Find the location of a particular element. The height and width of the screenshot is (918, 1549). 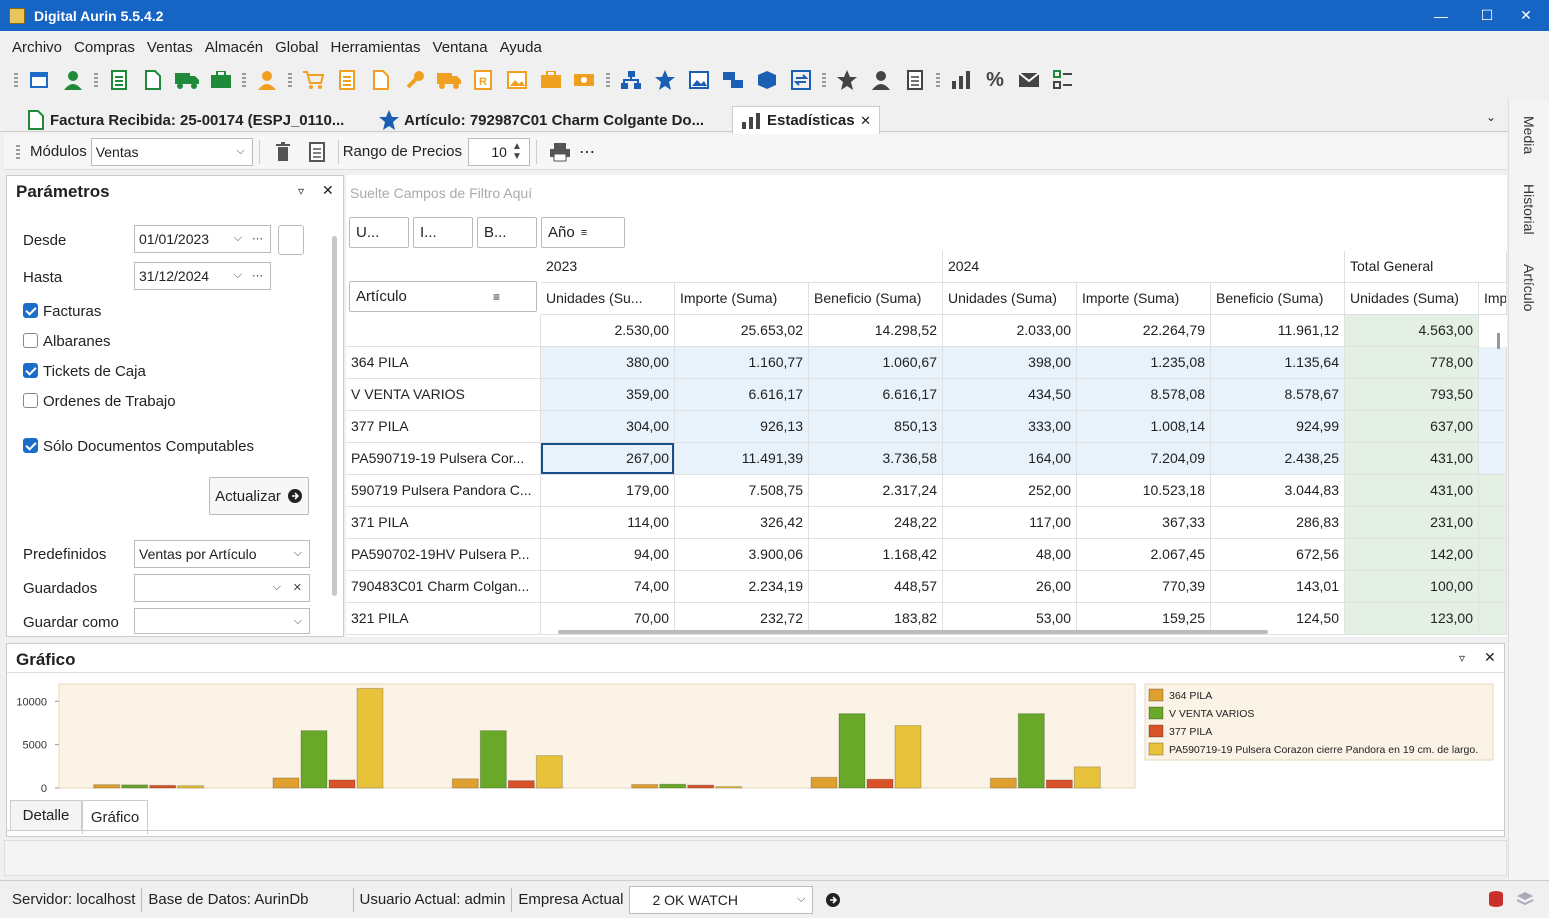

pivot-value-cell: 778,00 is located at coordinates (1412, 363).